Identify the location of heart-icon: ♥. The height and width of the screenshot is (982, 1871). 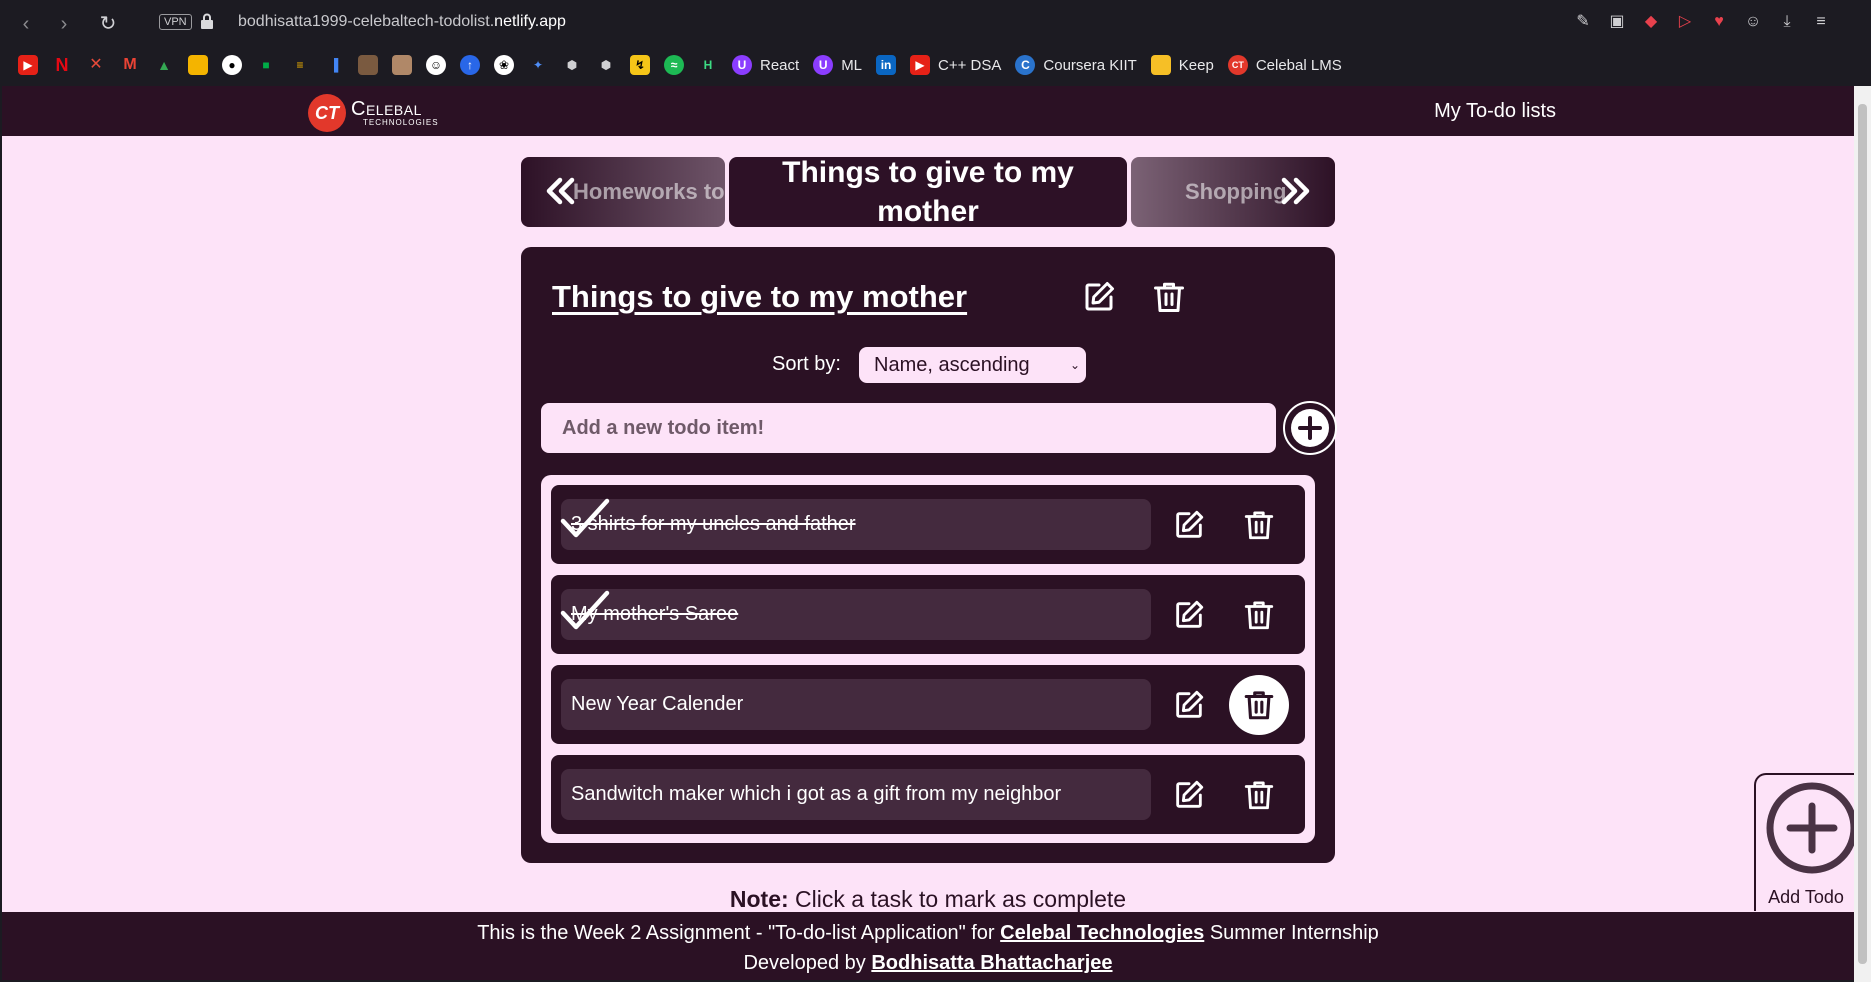
(1719, 22).